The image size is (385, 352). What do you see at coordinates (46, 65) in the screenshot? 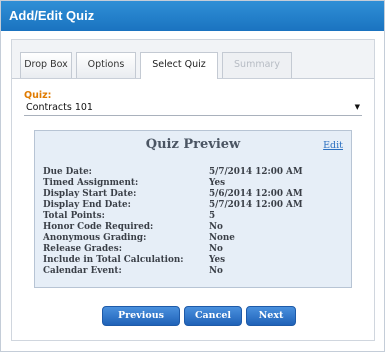
I see `tab-drop-box: Drop Box` at bounding box center [46, 65].